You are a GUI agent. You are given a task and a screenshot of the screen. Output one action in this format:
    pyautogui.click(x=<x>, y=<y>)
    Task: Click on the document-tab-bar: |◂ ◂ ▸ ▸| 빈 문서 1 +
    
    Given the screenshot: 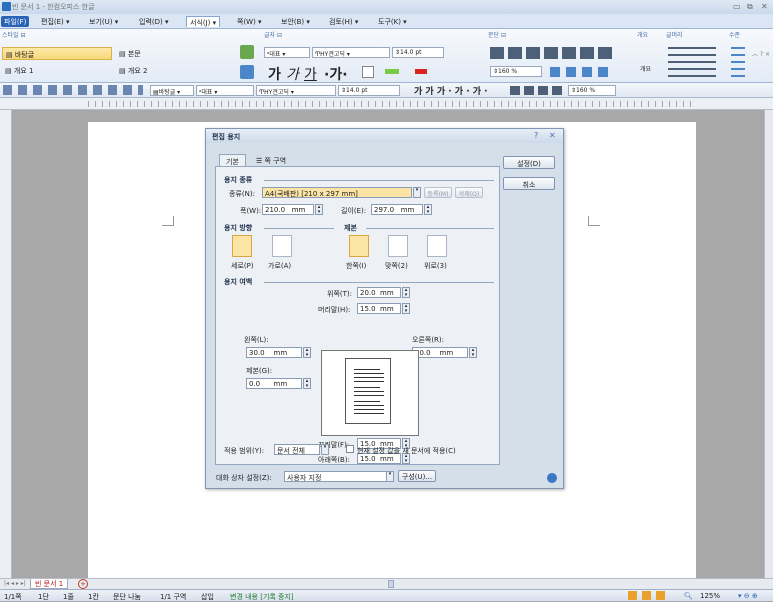 What is the action you would take?
    pyautogui.click(x=386, y=583)
    